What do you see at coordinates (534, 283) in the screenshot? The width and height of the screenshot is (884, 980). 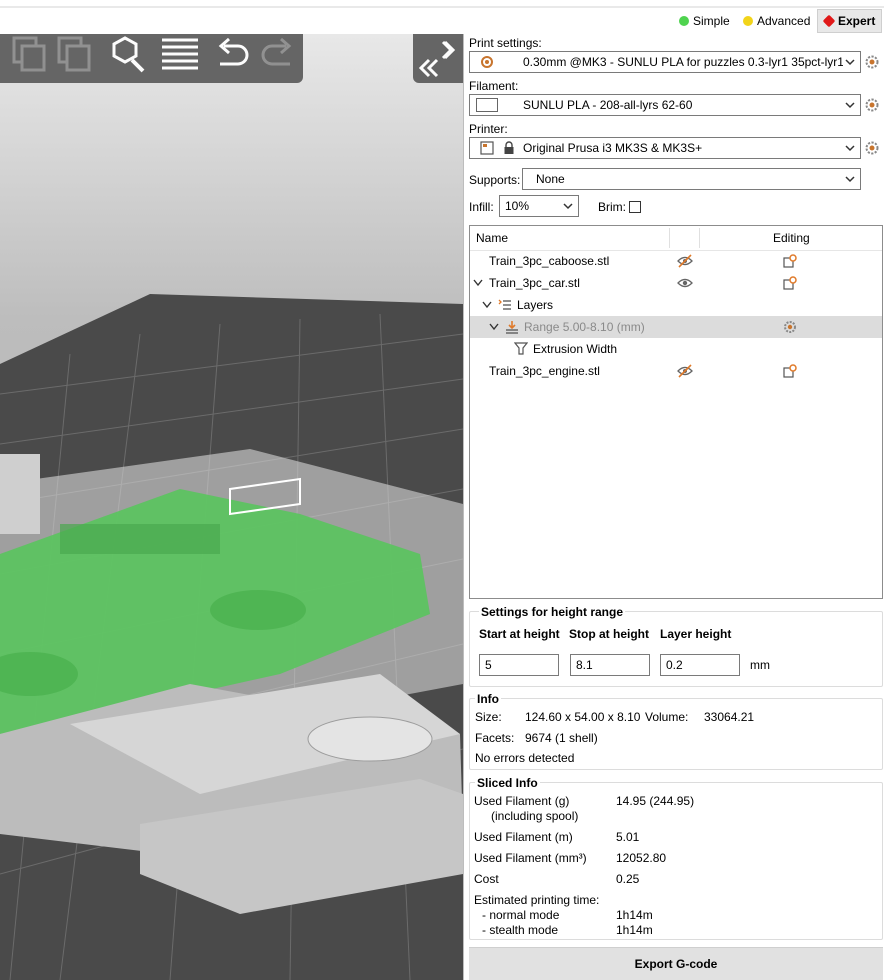 I see `object-name: Train_3pc_car.stl` at bounding box center [534, 283].